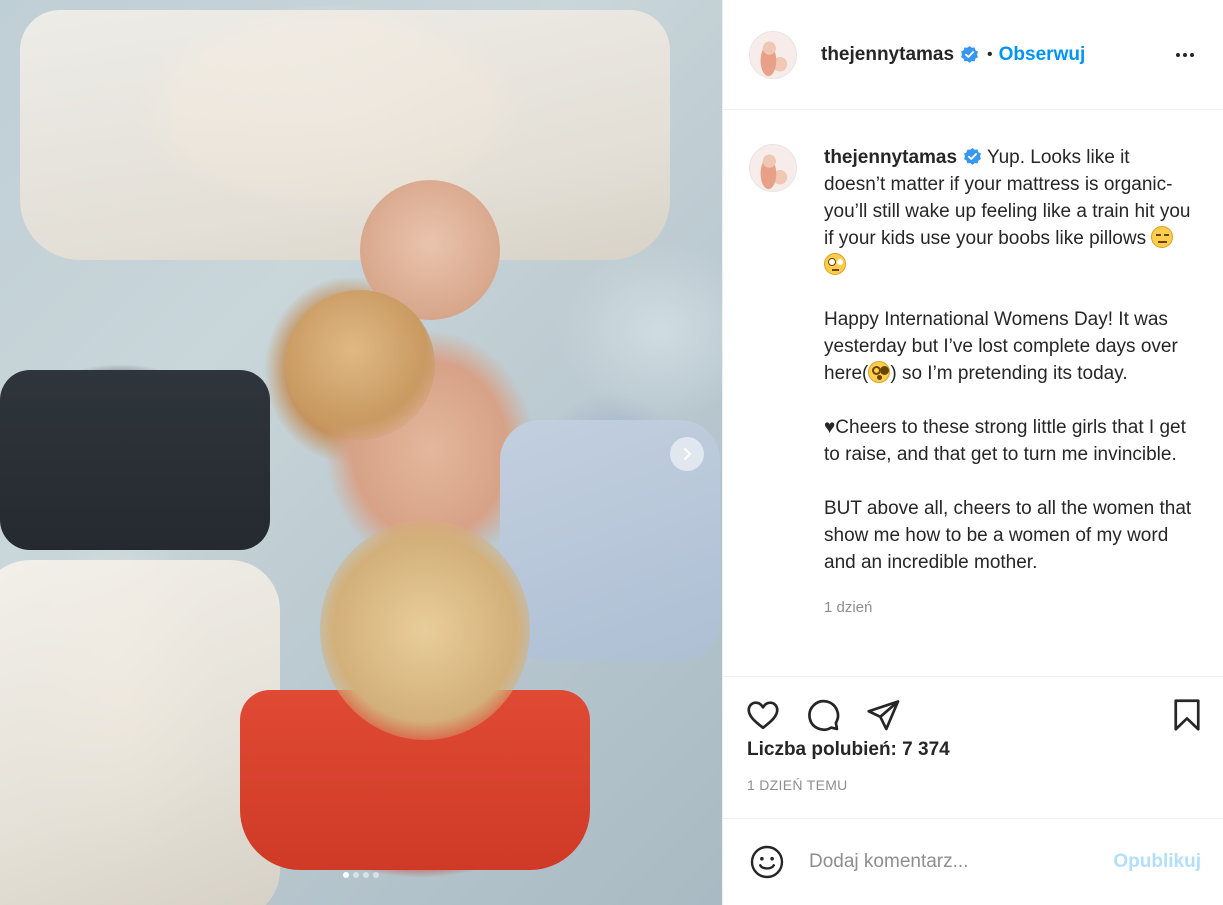  What do you see at coordinates (975, 750) in the screenshot?
I see `likes-count: Liczba polubień: 7 374` at bounding box center [975, 750].